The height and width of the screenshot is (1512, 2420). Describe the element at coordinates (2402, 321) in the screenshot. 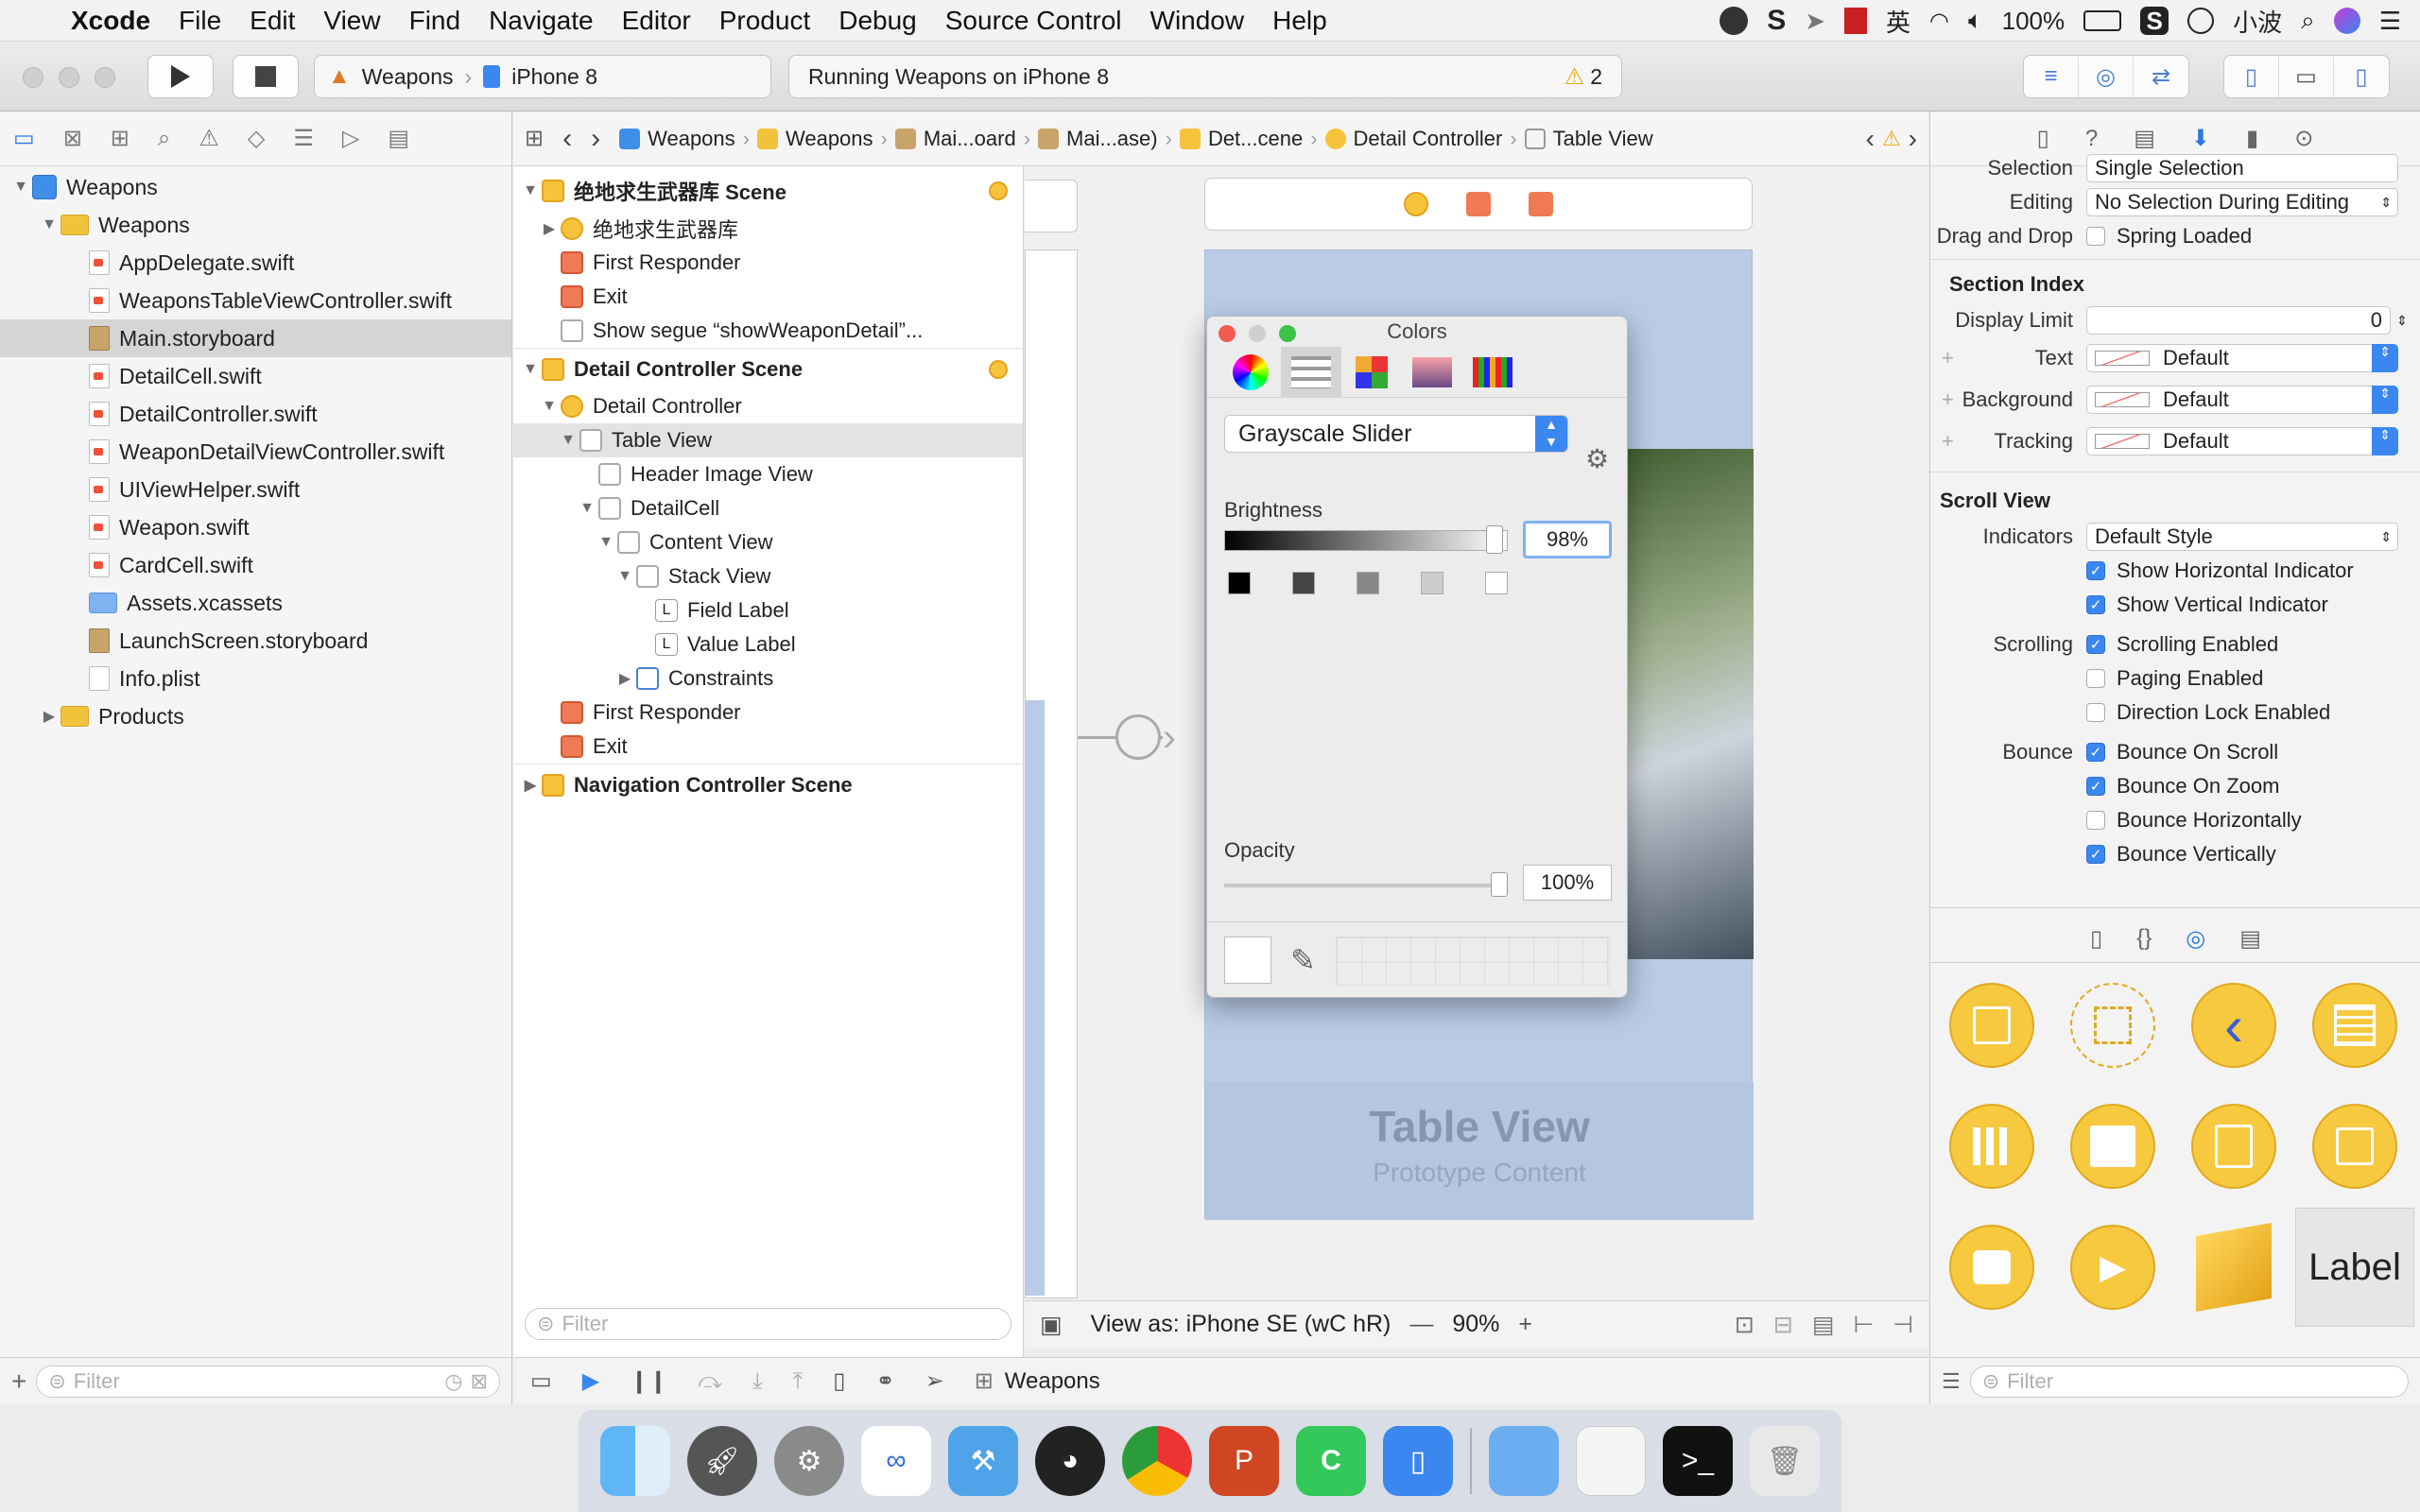

I see `stepper-icon: ⇕` at that location.